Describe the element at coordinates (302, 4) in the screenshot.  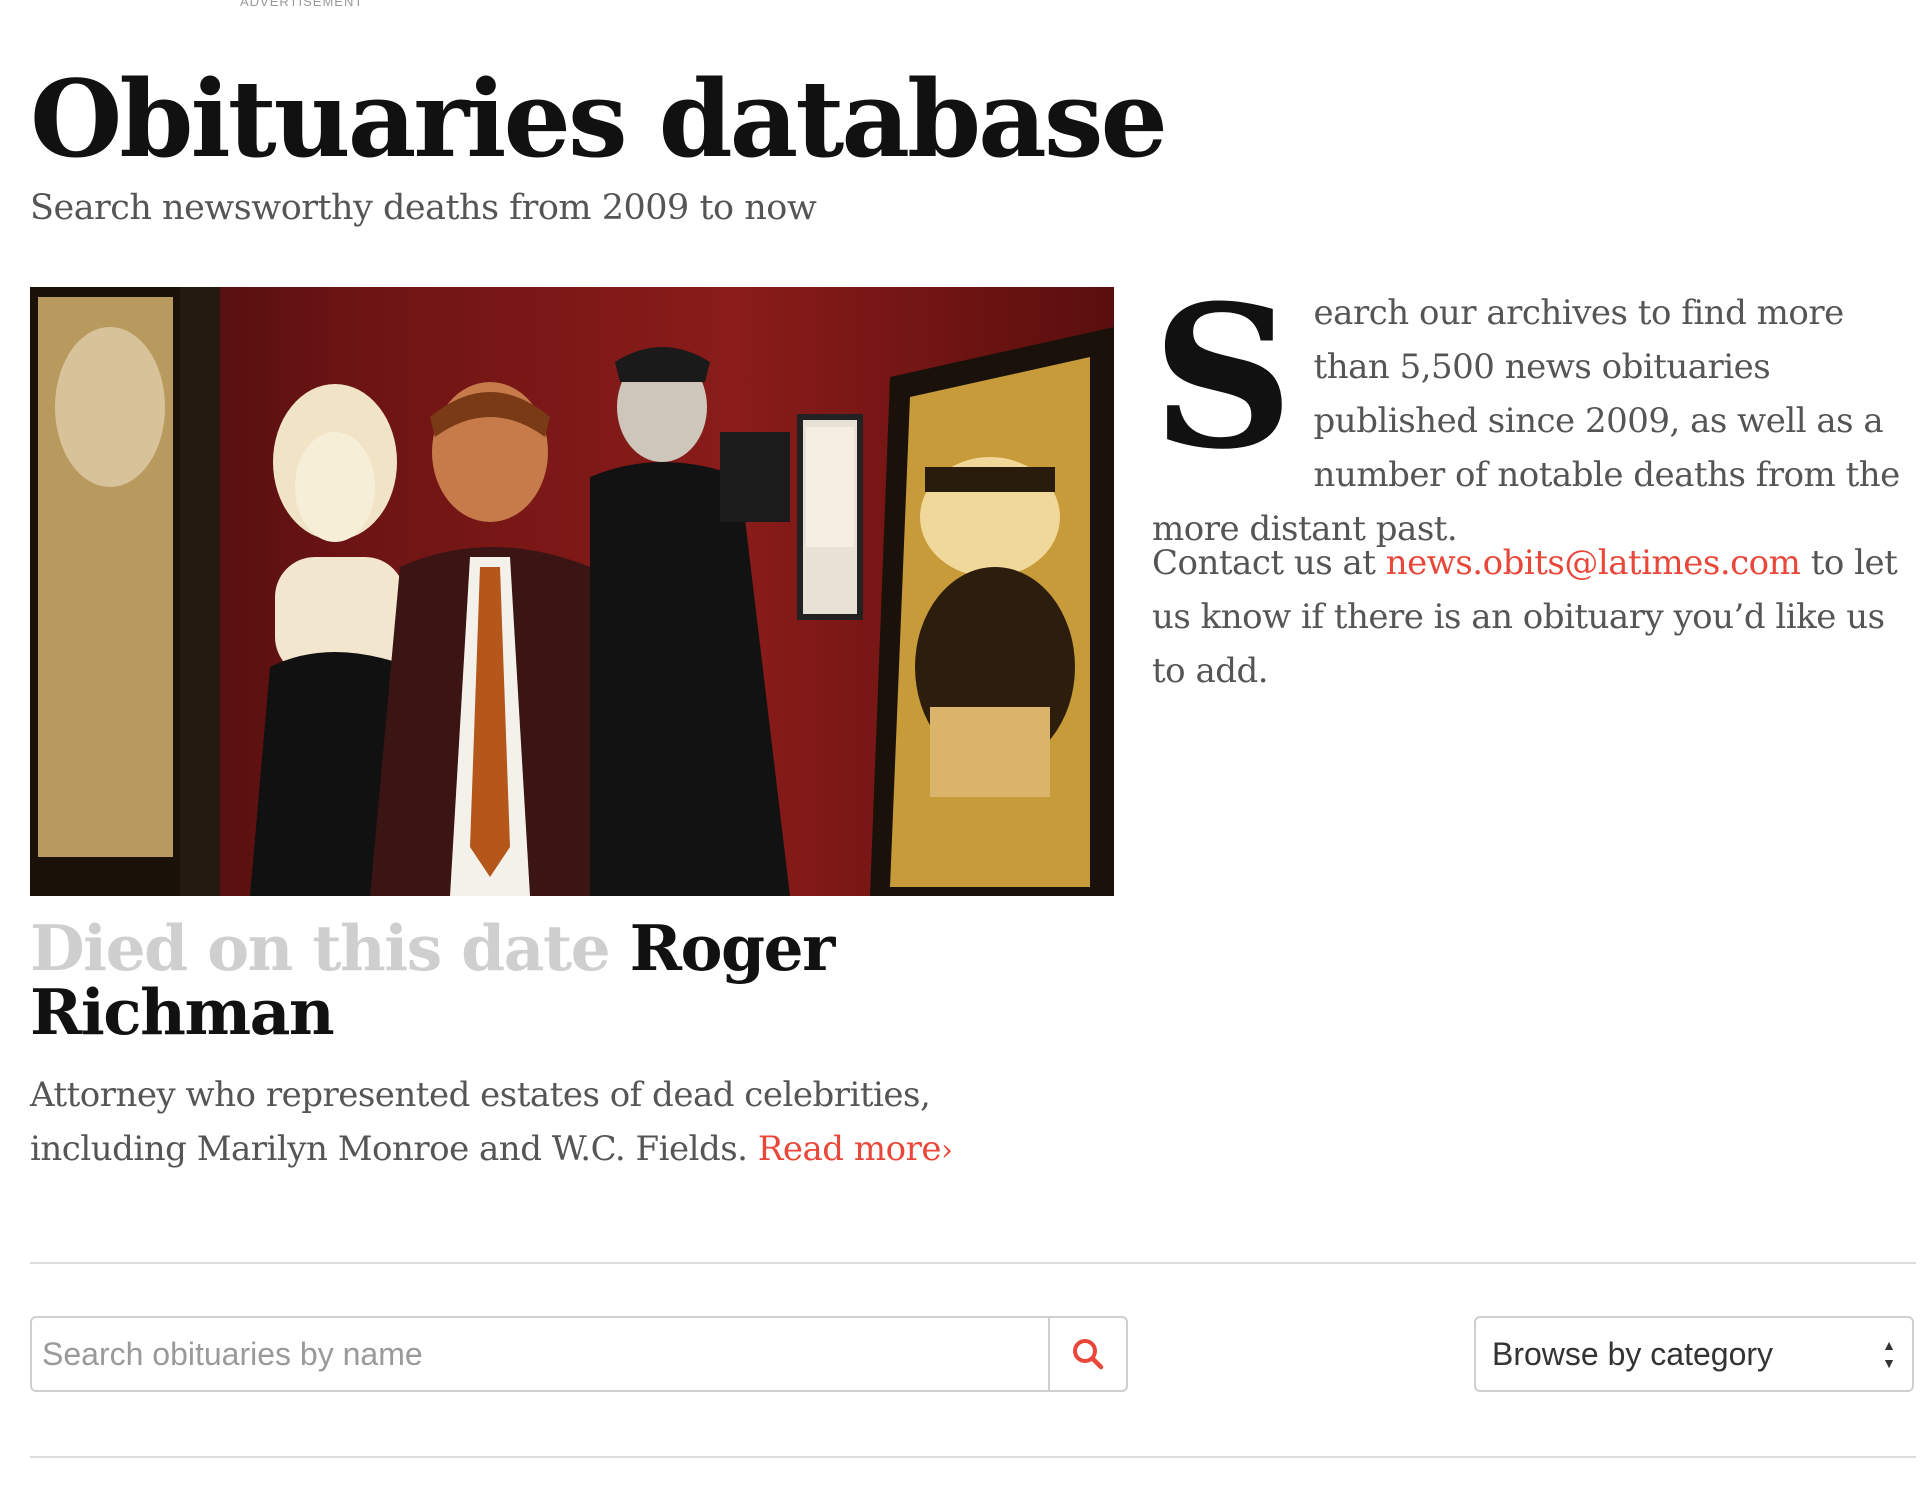
I see `advertisement-label: ADVERTISEMENT` at that location.